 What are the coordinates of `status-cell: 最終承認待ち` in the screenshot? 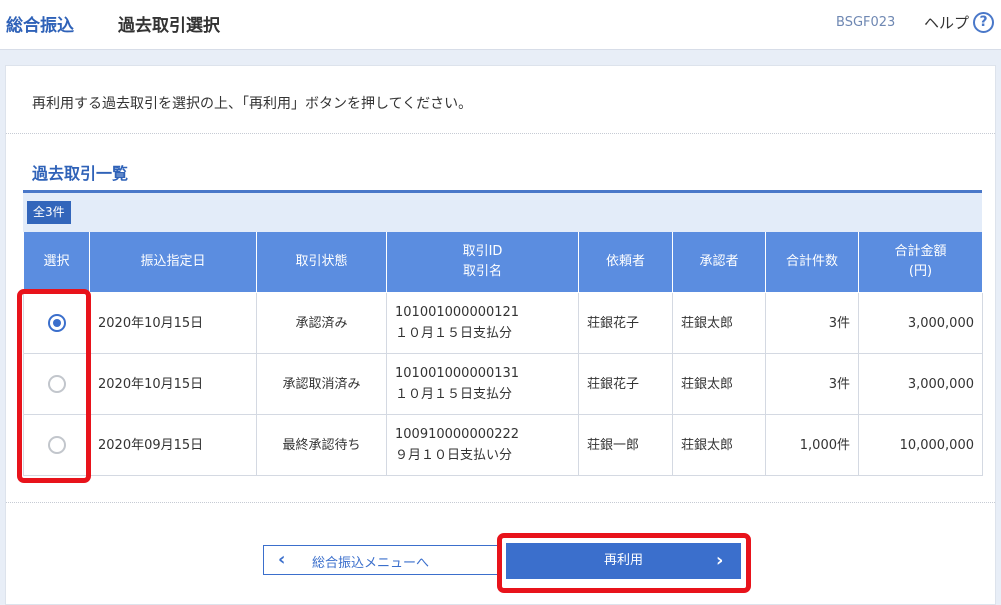 It's located at (321, 445).